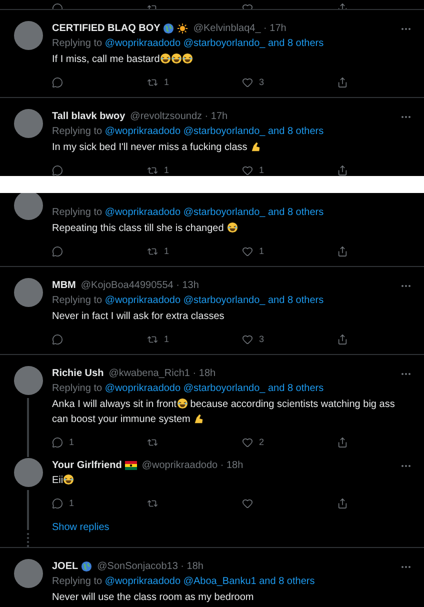 The width and height of the screenshot is (424, 607). I want to click on retweet-icon, so click(152, 251).